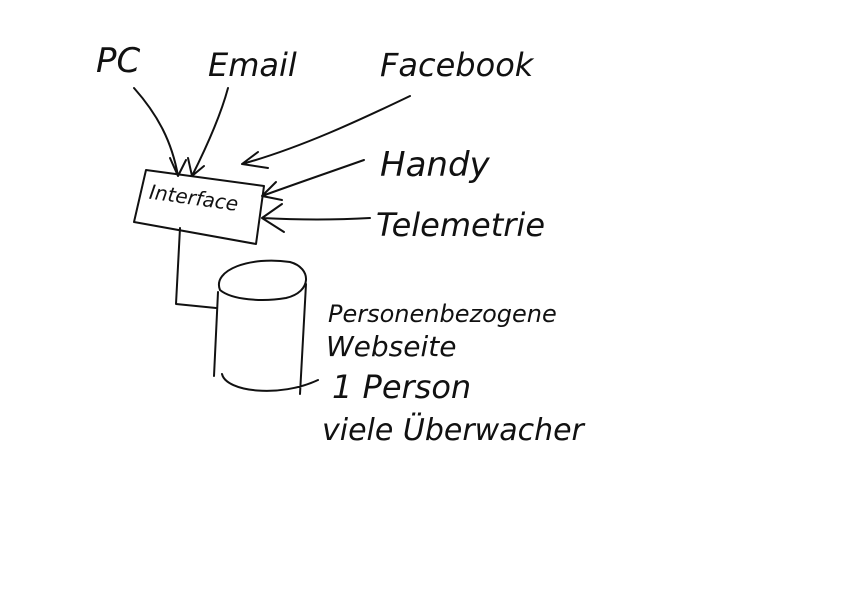  Describe the element at coordinates (208, 132) in the screenshot. I see `arrow-email-to-interface` at that location.